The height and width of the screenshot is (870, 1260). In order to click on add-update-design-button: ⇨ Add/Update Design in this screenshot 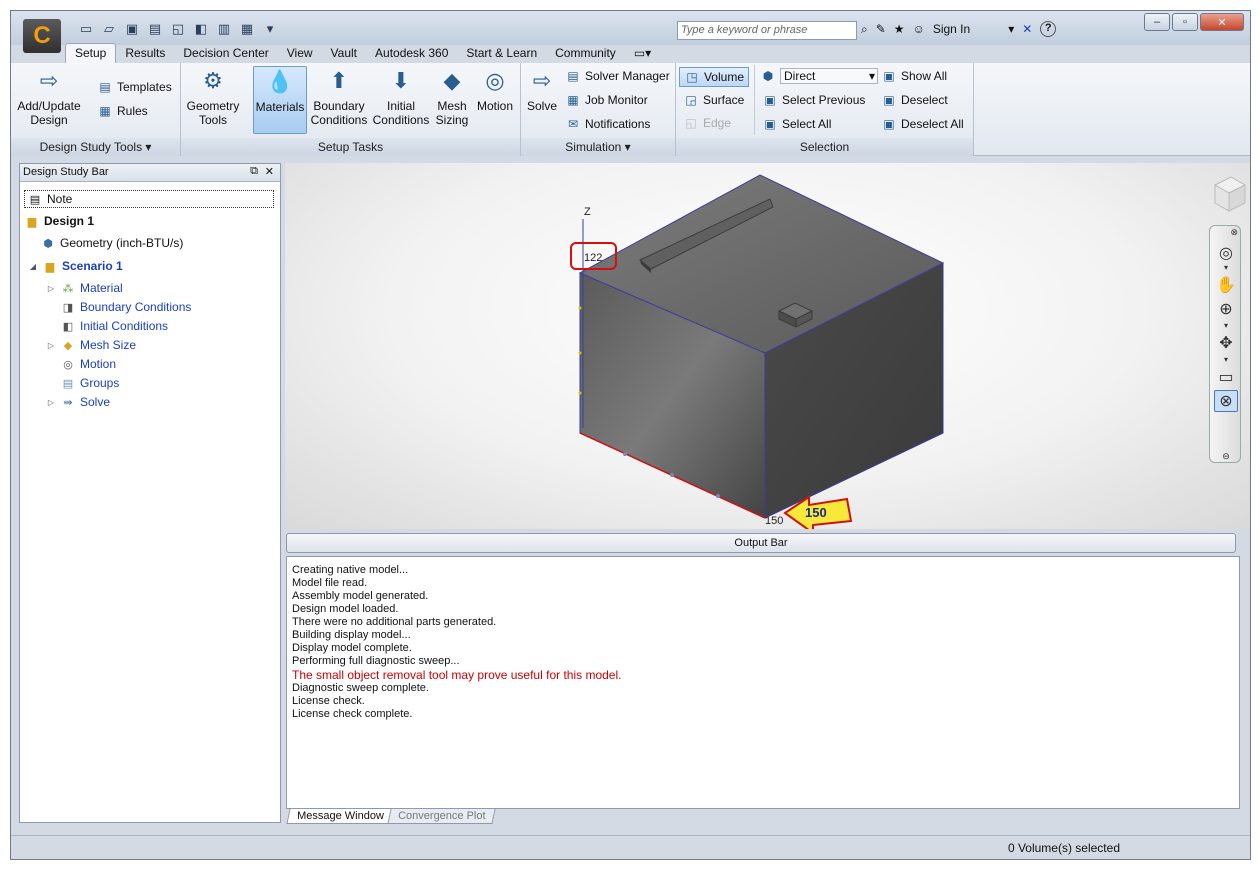, I will do `click(48, 100)`.